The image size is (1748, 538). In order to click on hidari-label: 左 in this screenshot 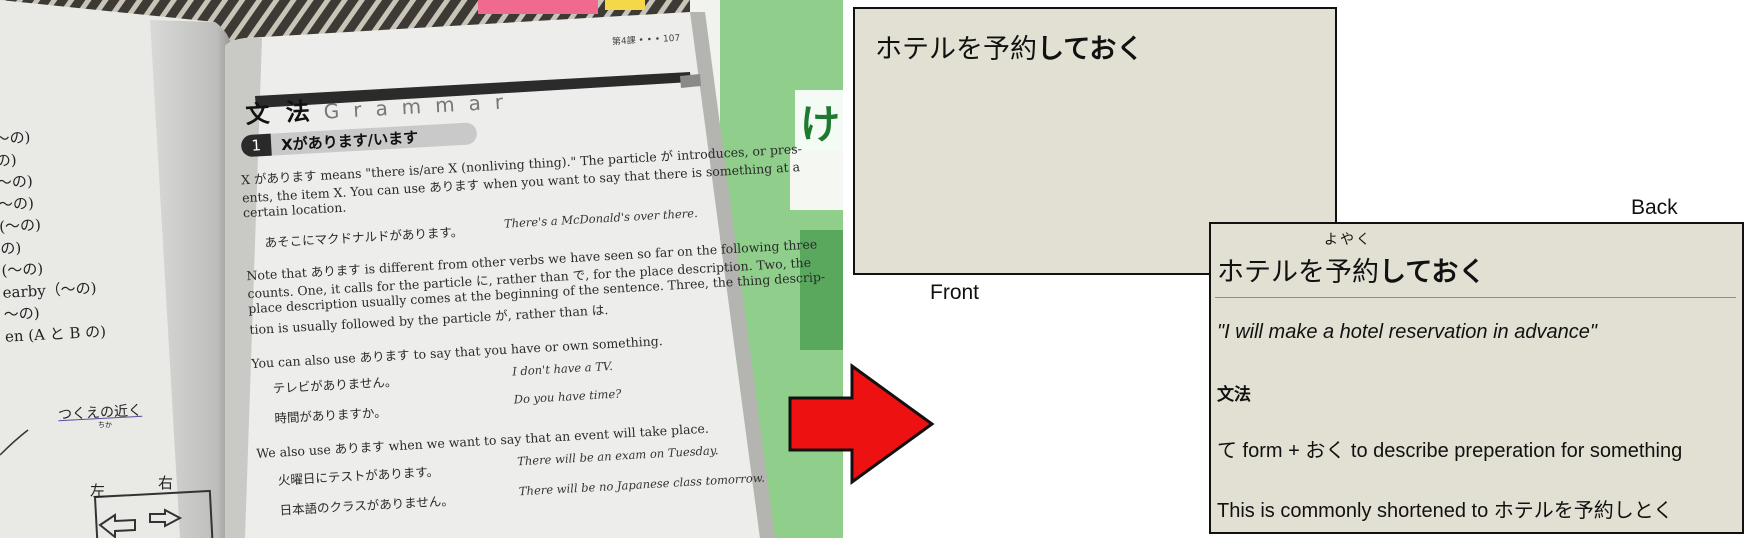, I will do `click(98, 491)`.